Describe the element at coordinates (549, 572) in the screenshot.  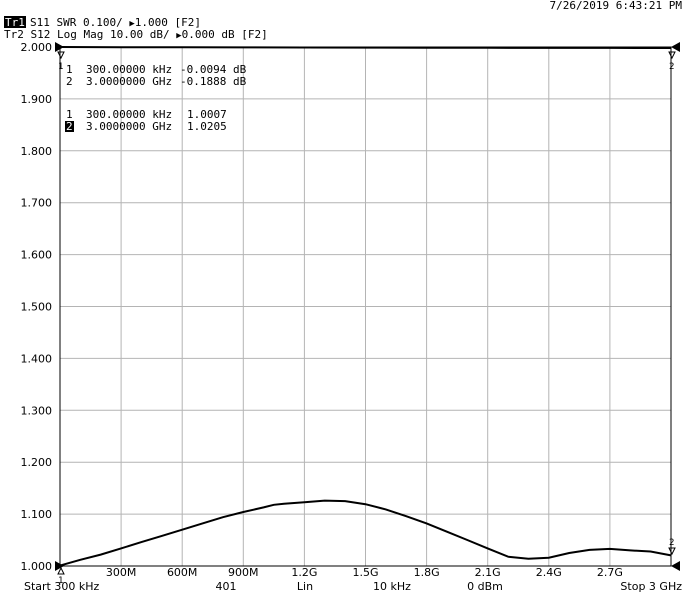
I see `x-tick-label: 2.4G` at that location.